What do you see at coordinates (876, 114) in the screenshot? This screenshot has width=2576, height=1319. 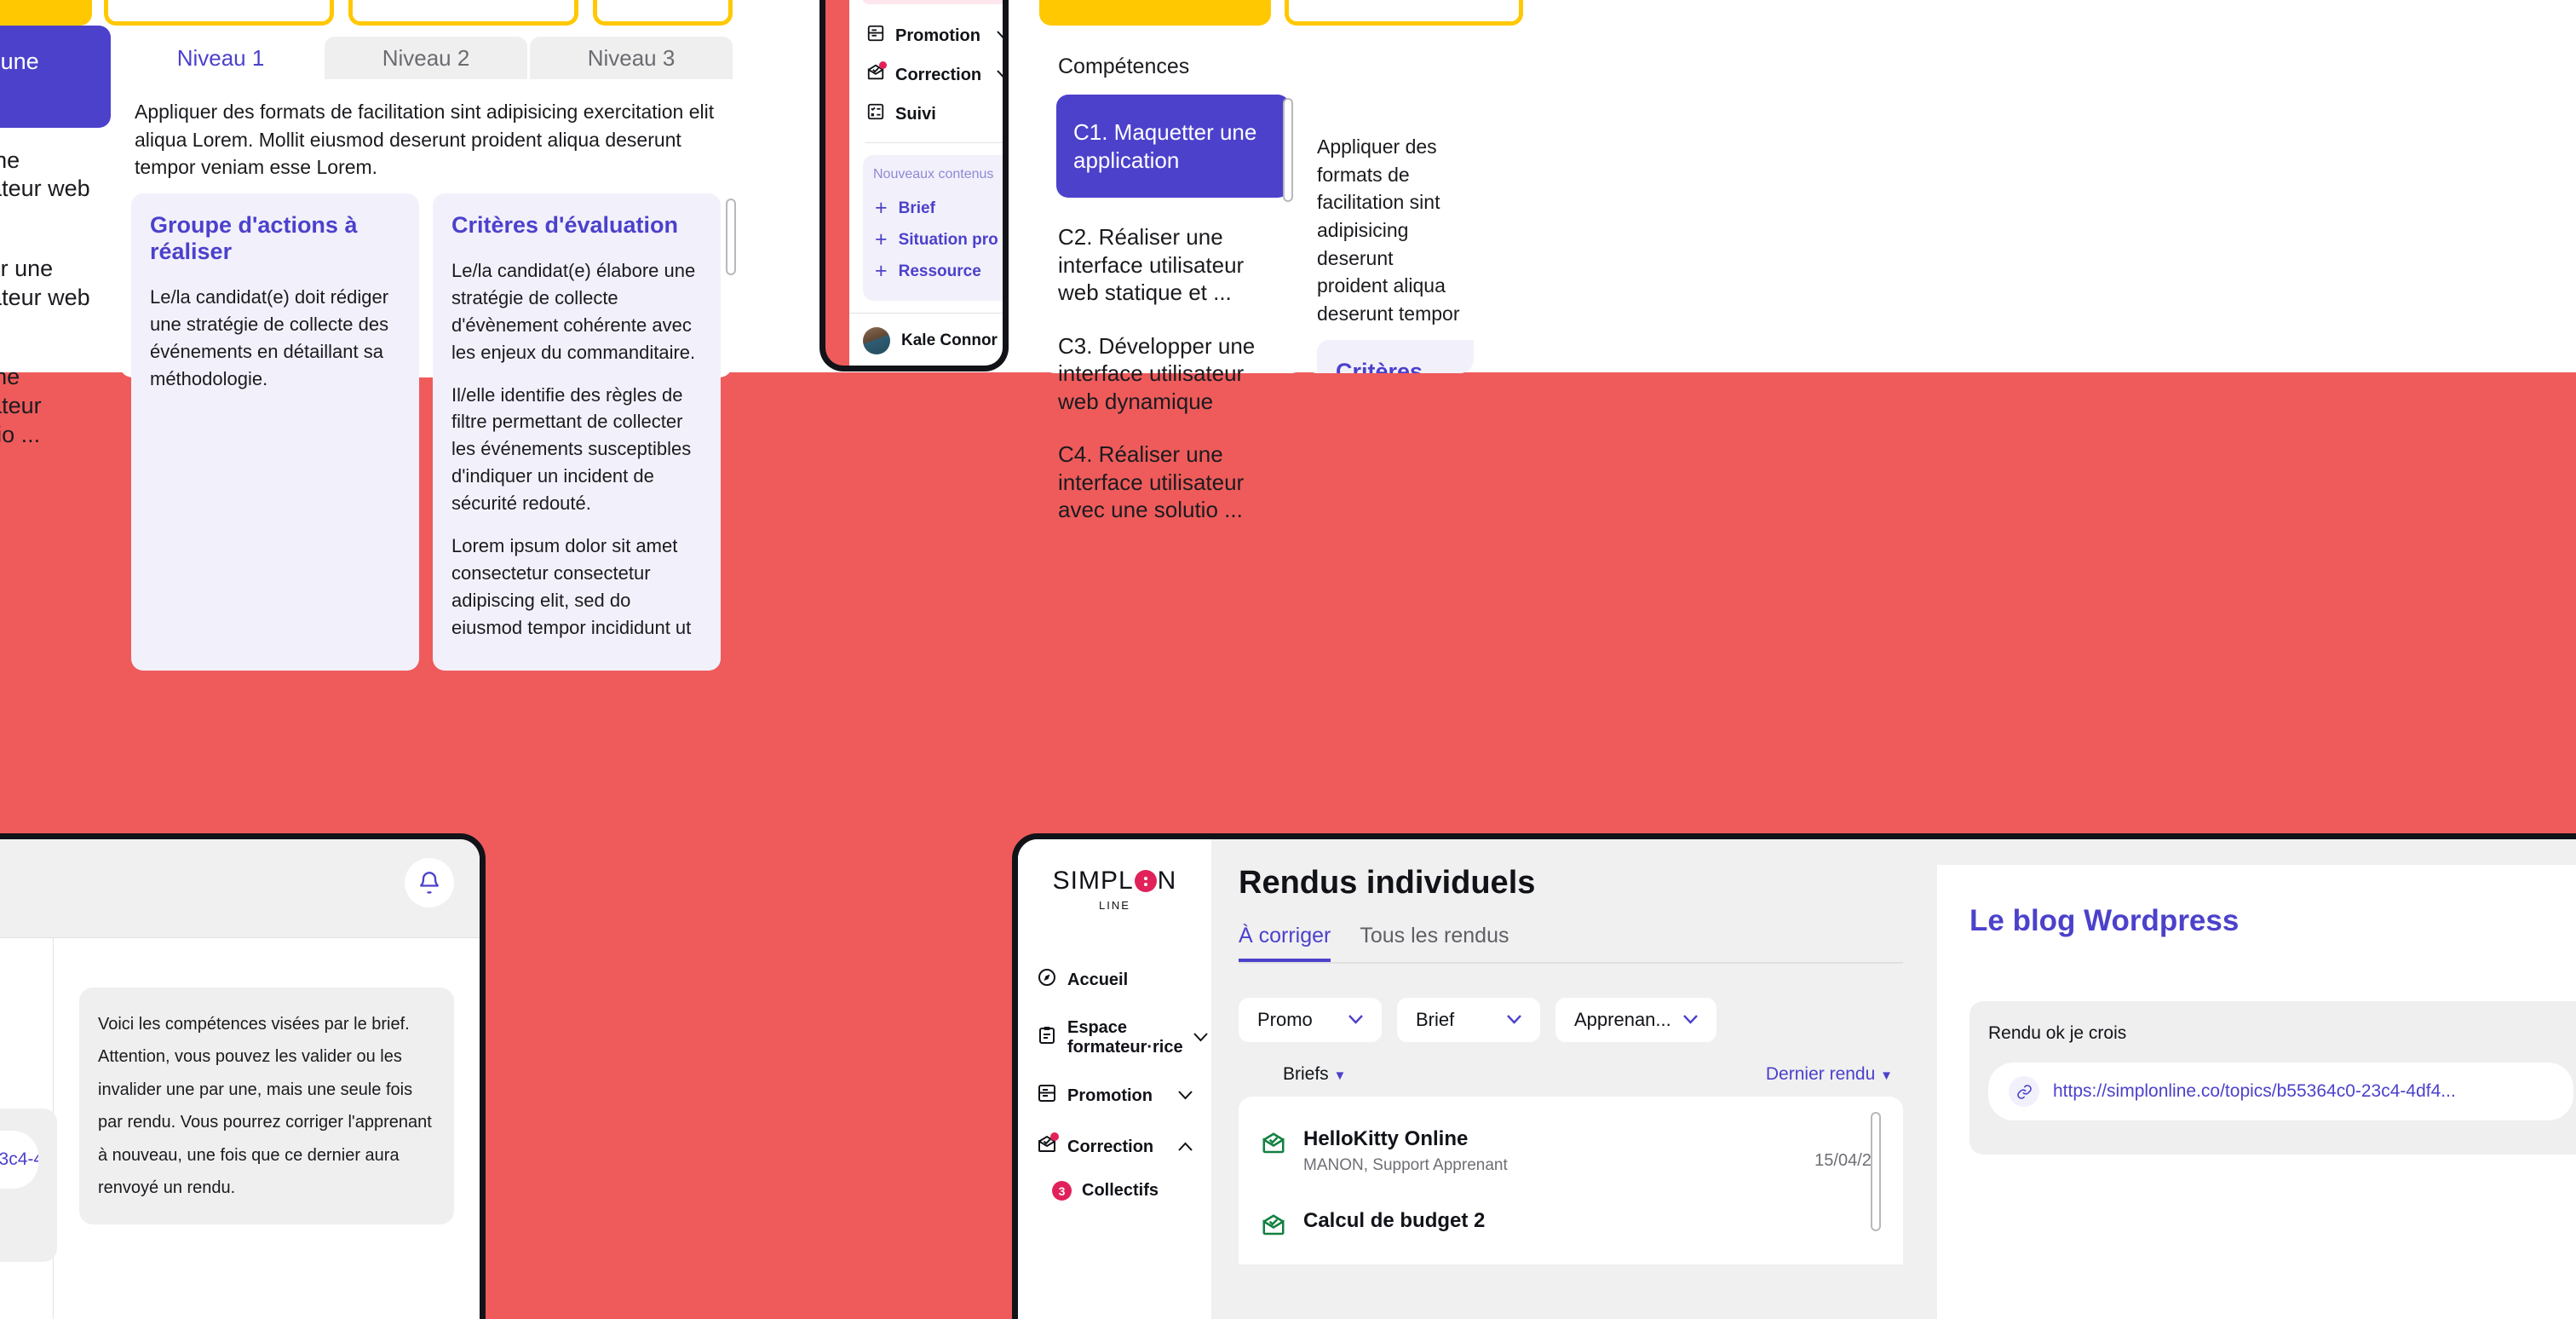 I see `checklist-icon` at bounding box center [876, 114].